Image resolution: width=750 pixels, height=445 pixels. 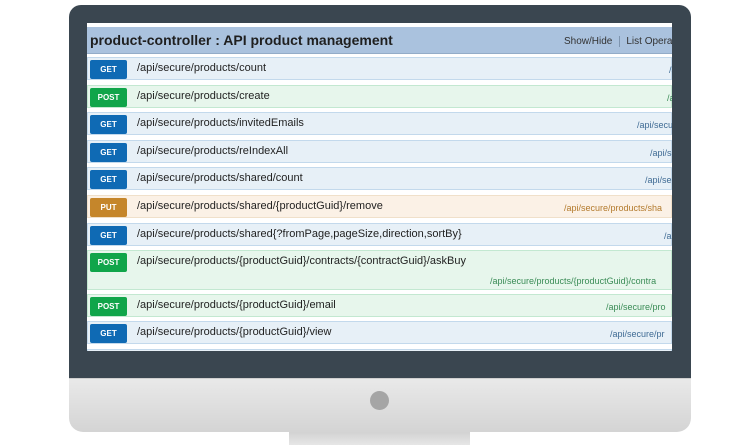 I want to click on operation-path: /api/secure/products/invitedEmails, so click(x=220, y=123).